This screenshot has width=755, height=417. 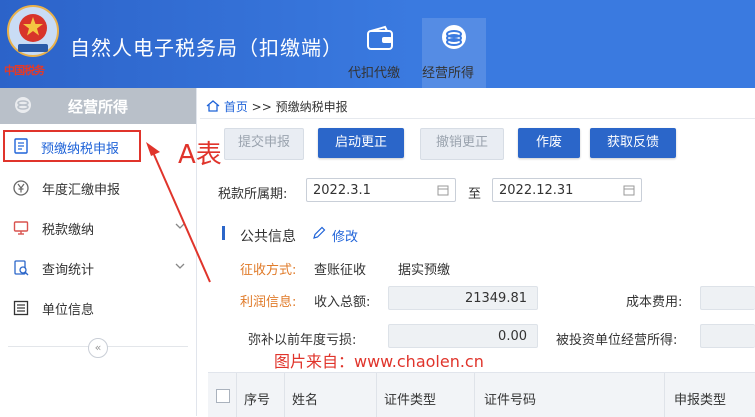 I want to click on topnav-business-income: 经营所得, so click(x=454, y=53).